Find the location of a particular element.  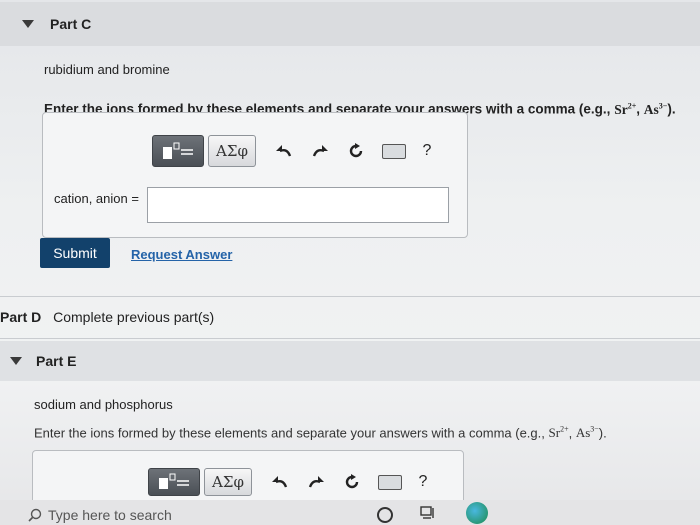

cortana-icon is located at coordinates (385, 515).